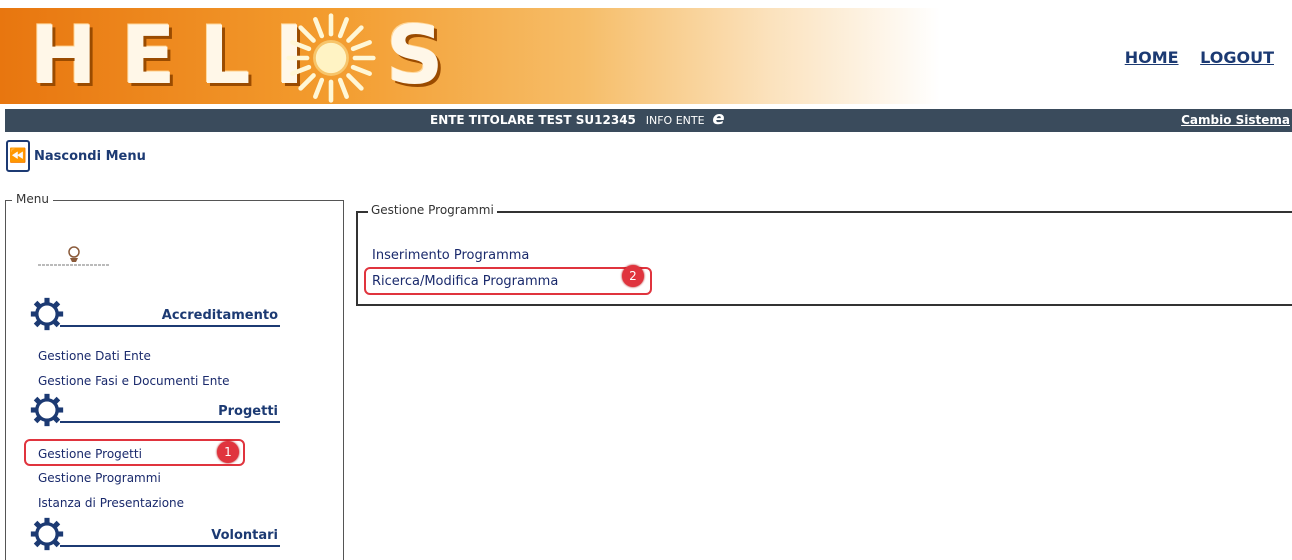  Describe the element at coordinates (133, 381) in the screenshot. I see `menu-item-gestione-fasi-documenti: Gestione Fasi e Documenti Ente` at that location.